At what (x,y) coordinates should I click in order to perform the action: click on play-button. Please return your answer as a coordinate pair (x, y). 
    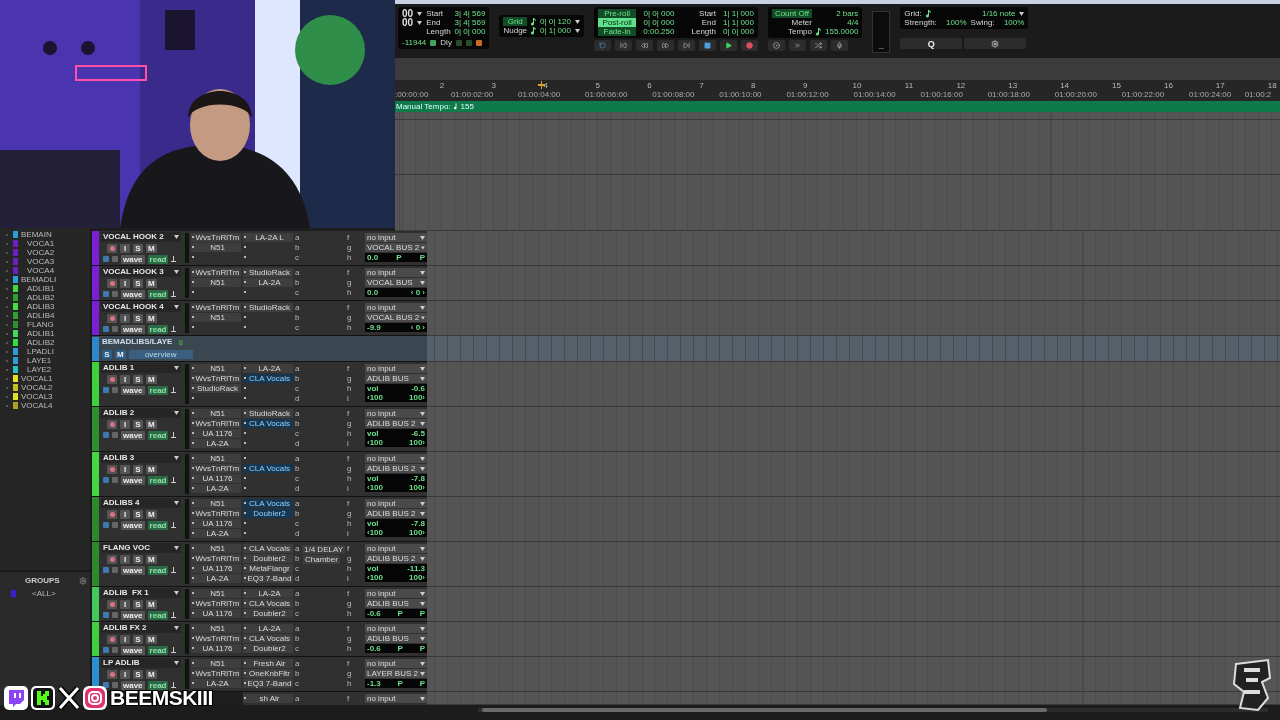
    Looking at the image, I should click on (728, 45).